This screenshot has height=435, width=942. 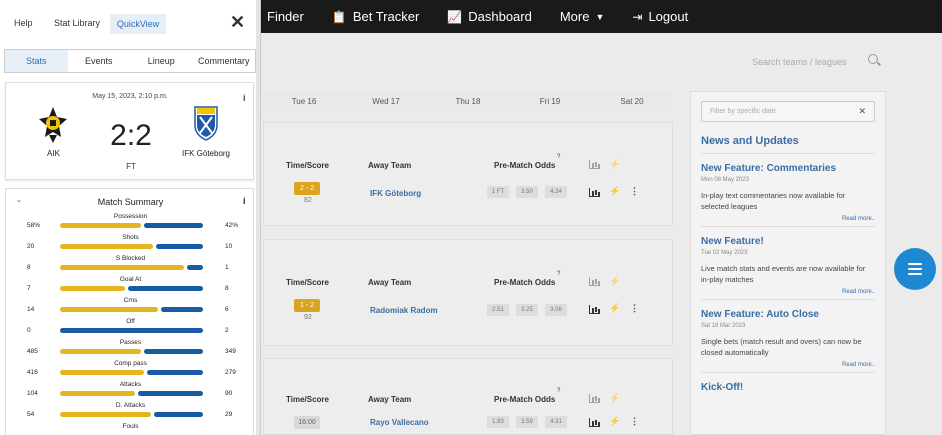 I want to click on tab-stats: Stats, so click(x=36, y=61).